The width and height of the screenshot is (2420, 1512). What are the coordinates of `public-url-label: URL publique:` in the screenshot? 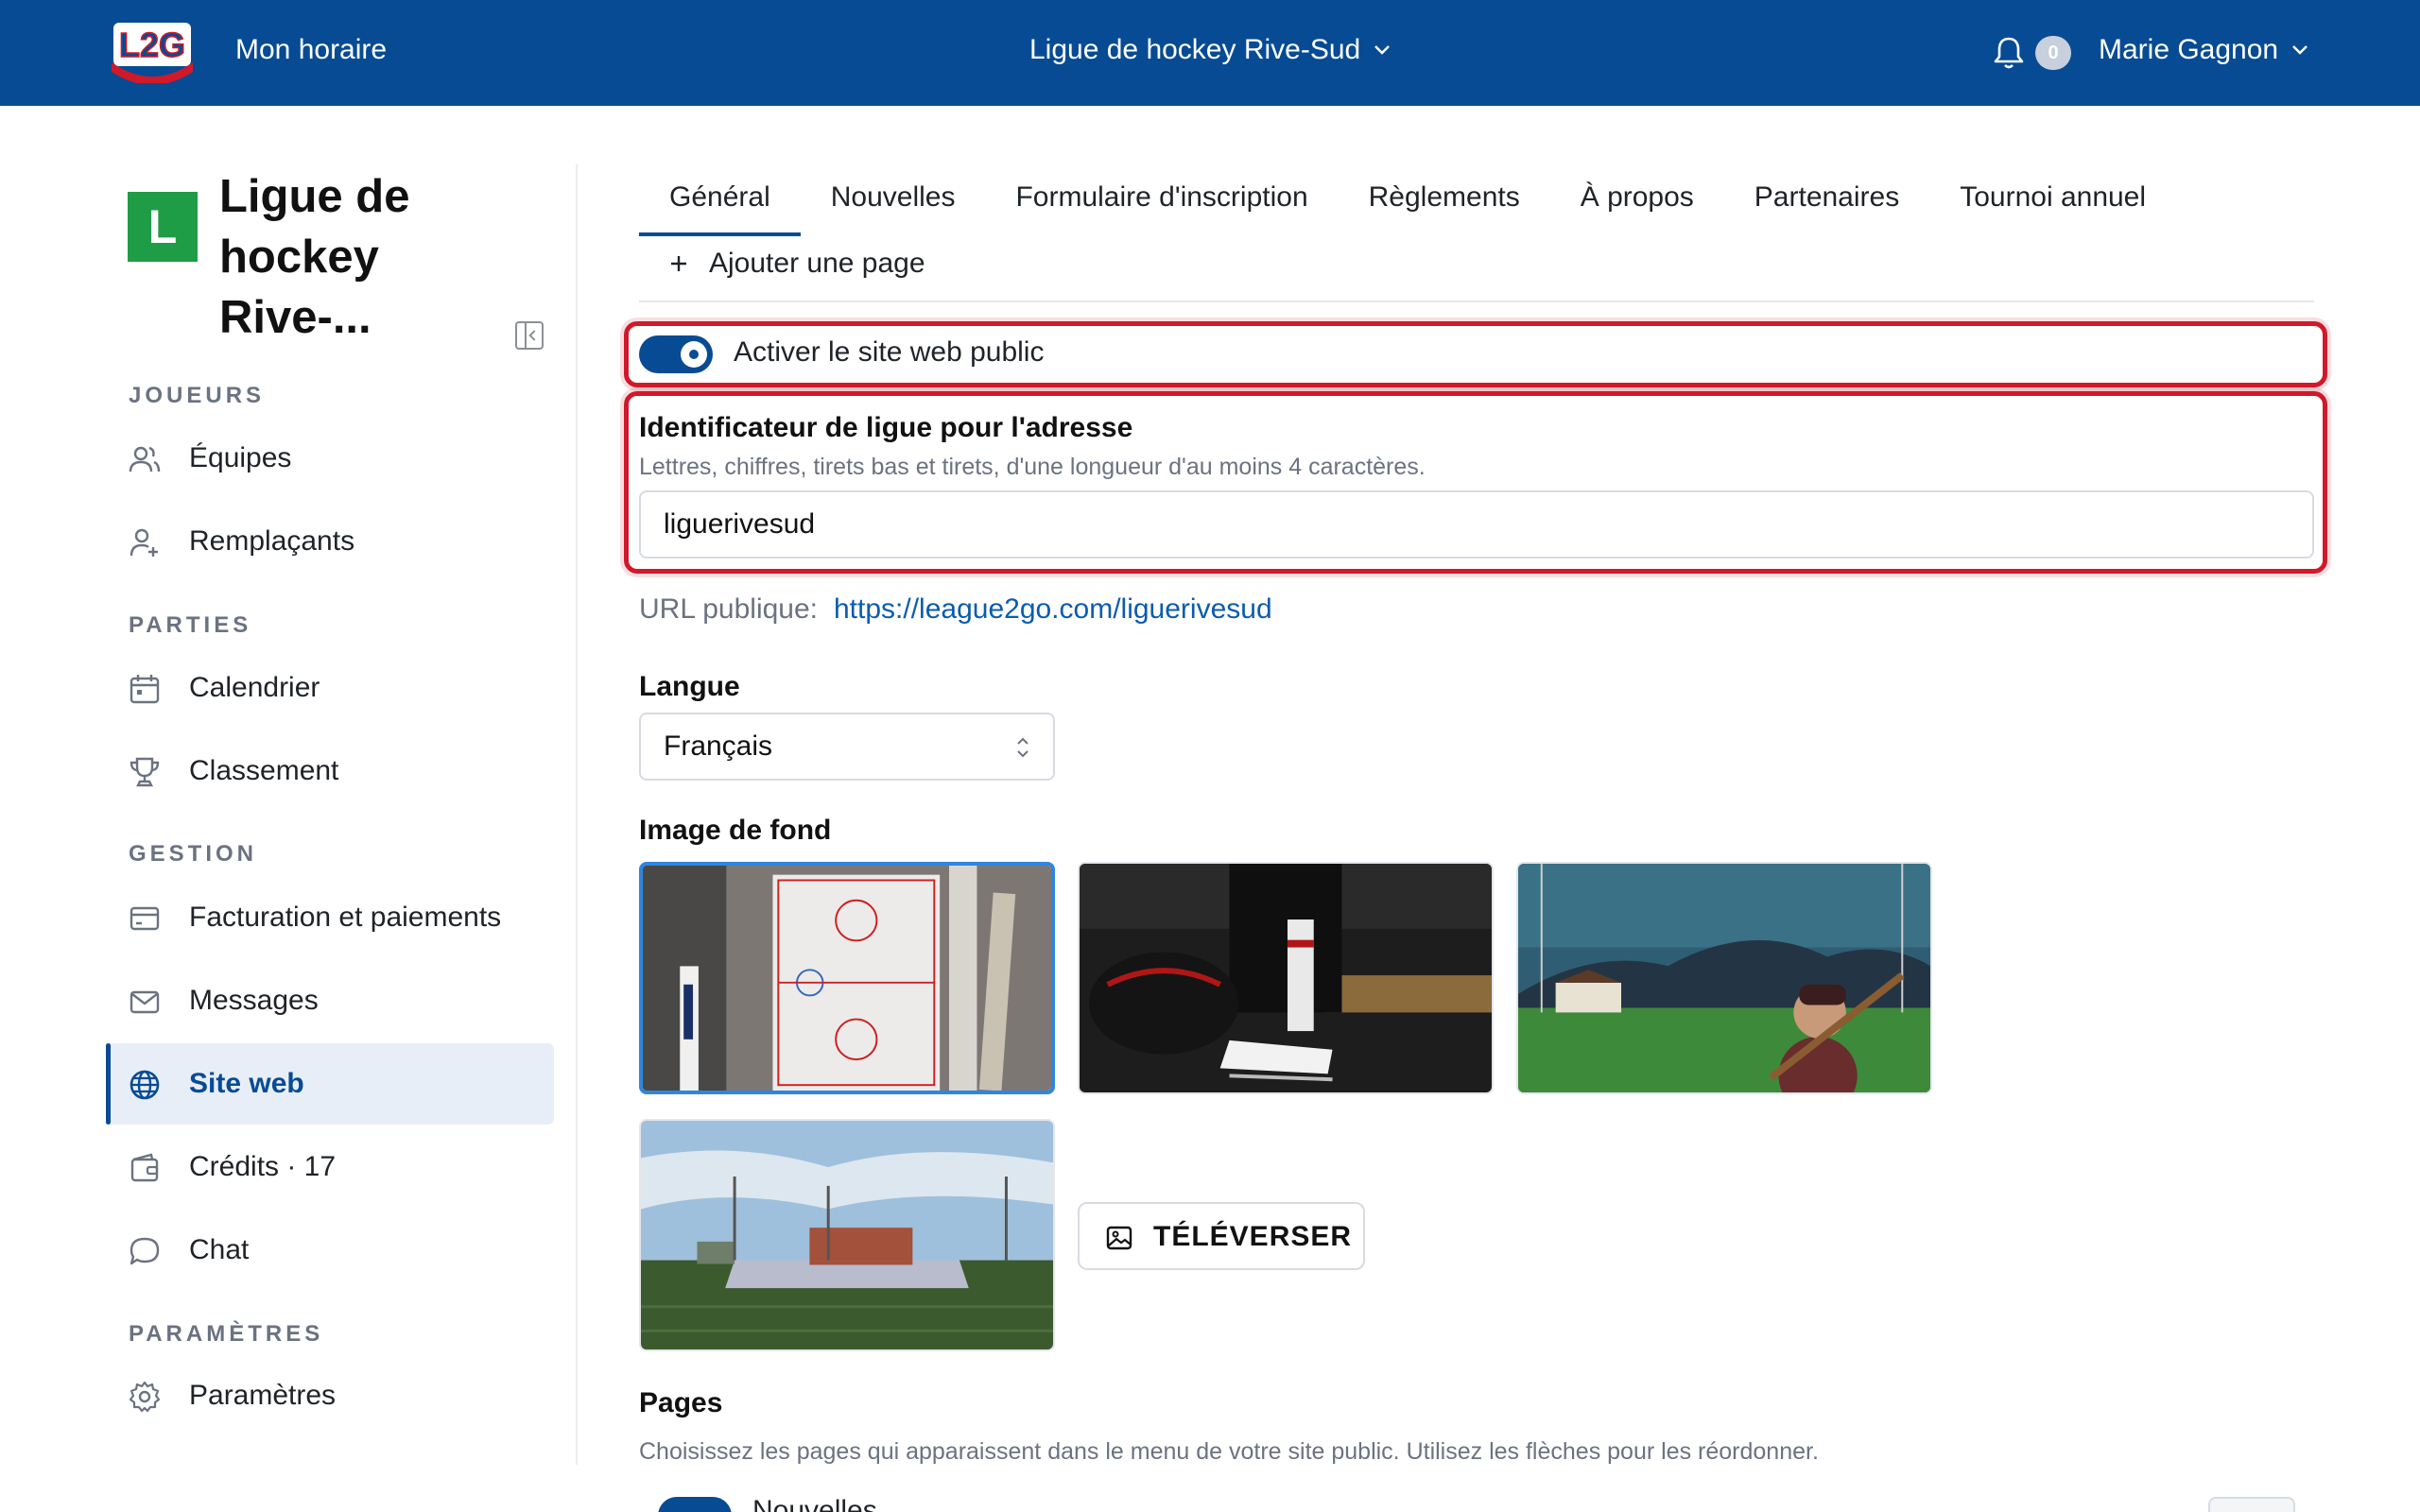 It's located at (729, 609).